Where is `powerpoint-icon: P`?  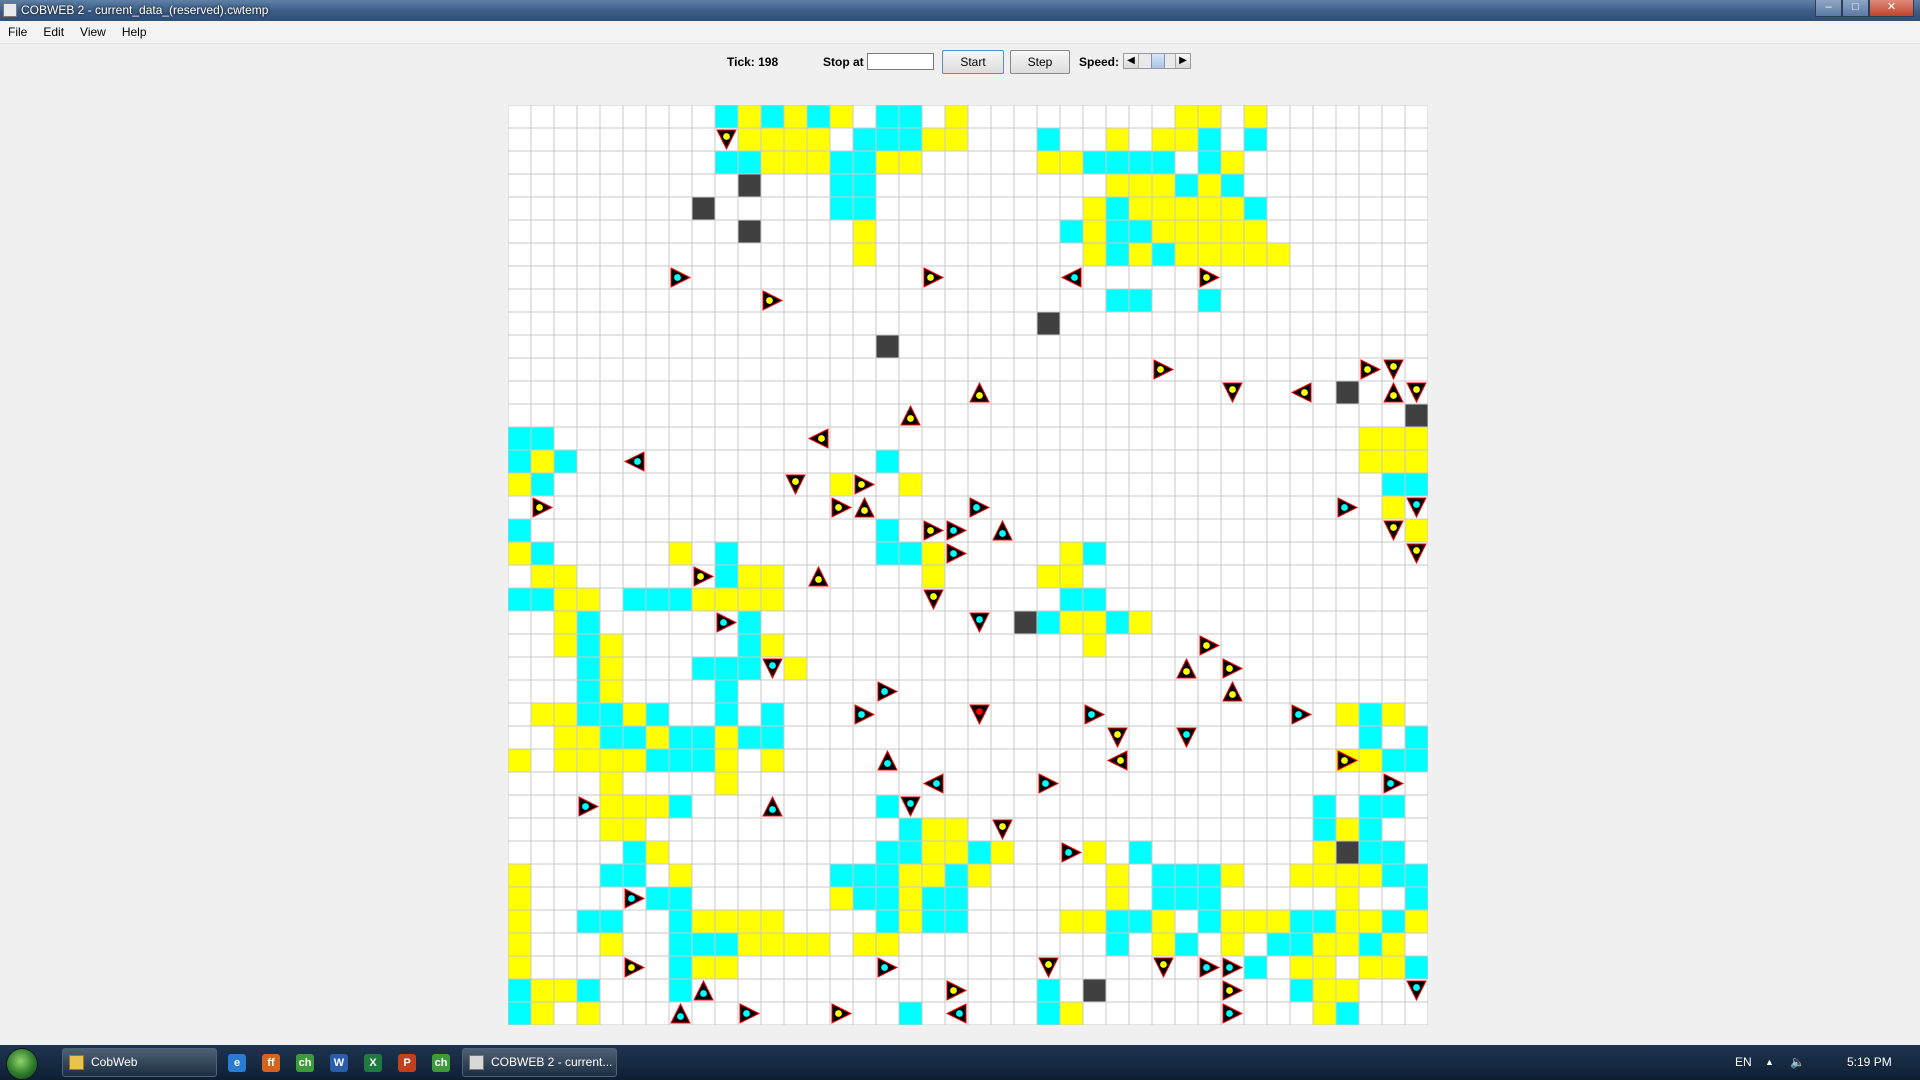 powerpoint-icon: P is located at coordinates (407, 1063).